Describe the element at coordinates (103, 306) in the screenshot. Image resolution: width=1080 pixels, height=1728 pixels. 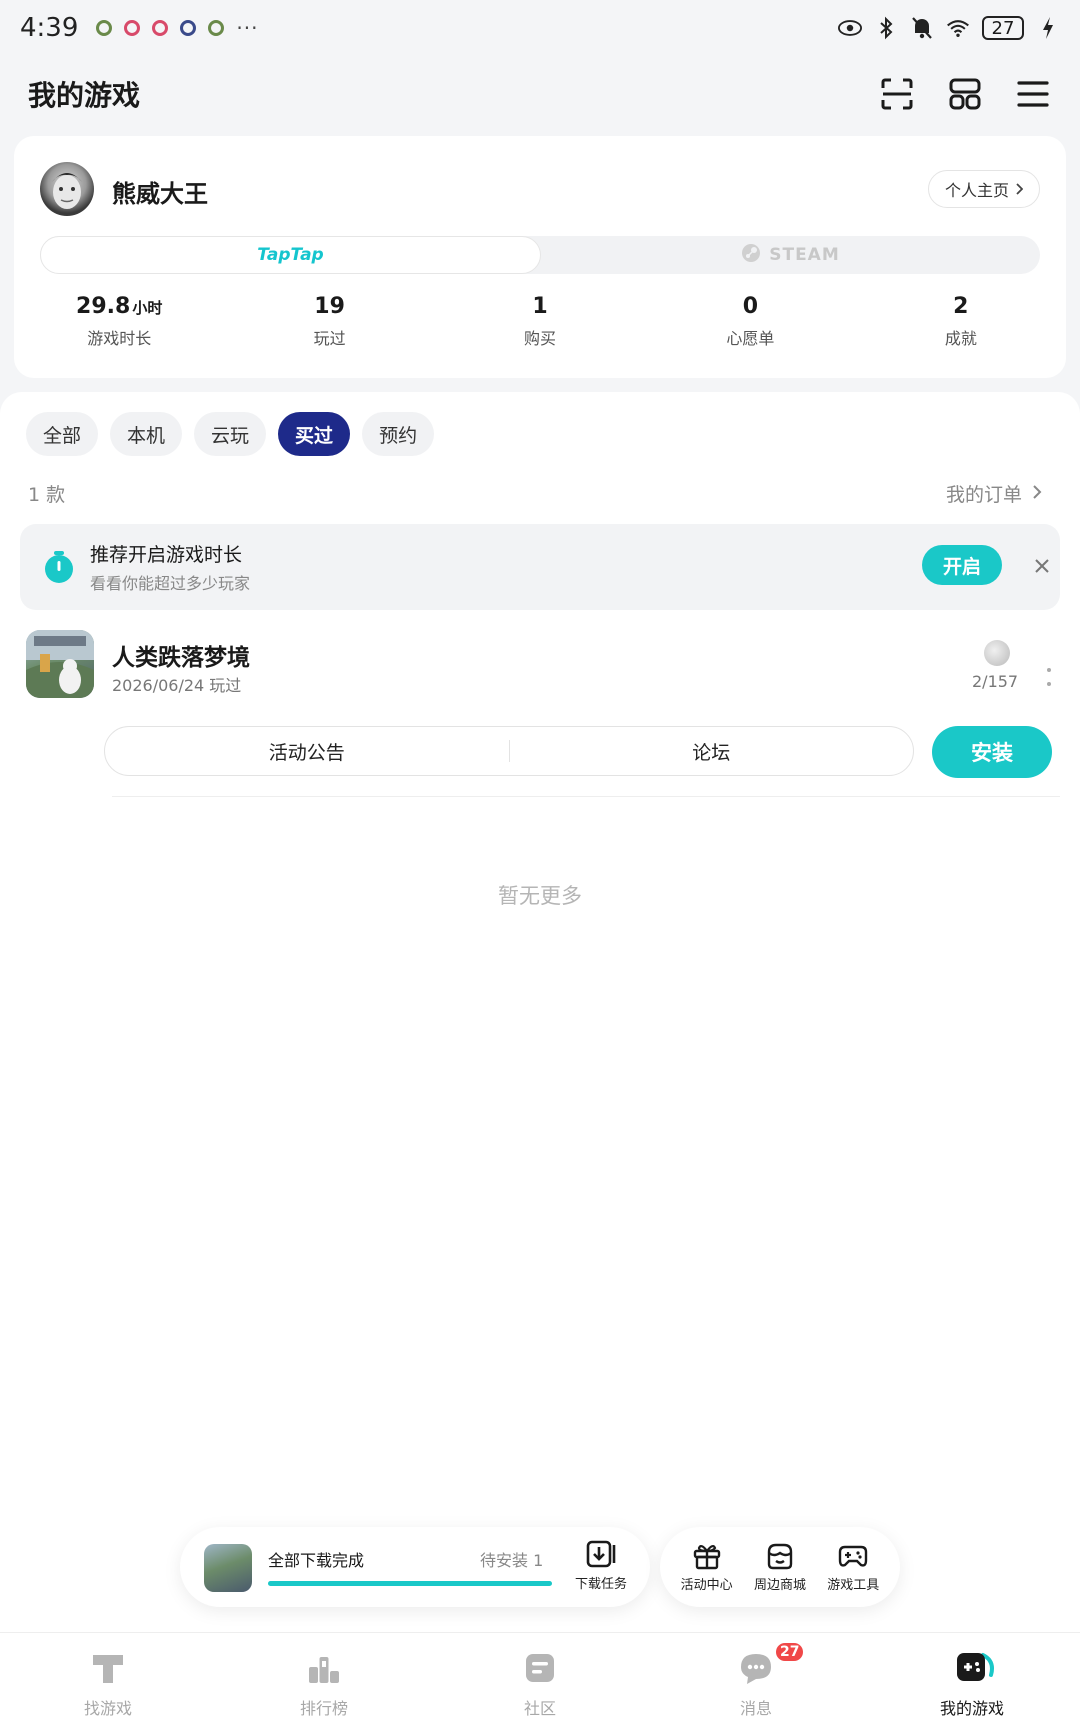
I see `stat-value: 29.8` at that location.